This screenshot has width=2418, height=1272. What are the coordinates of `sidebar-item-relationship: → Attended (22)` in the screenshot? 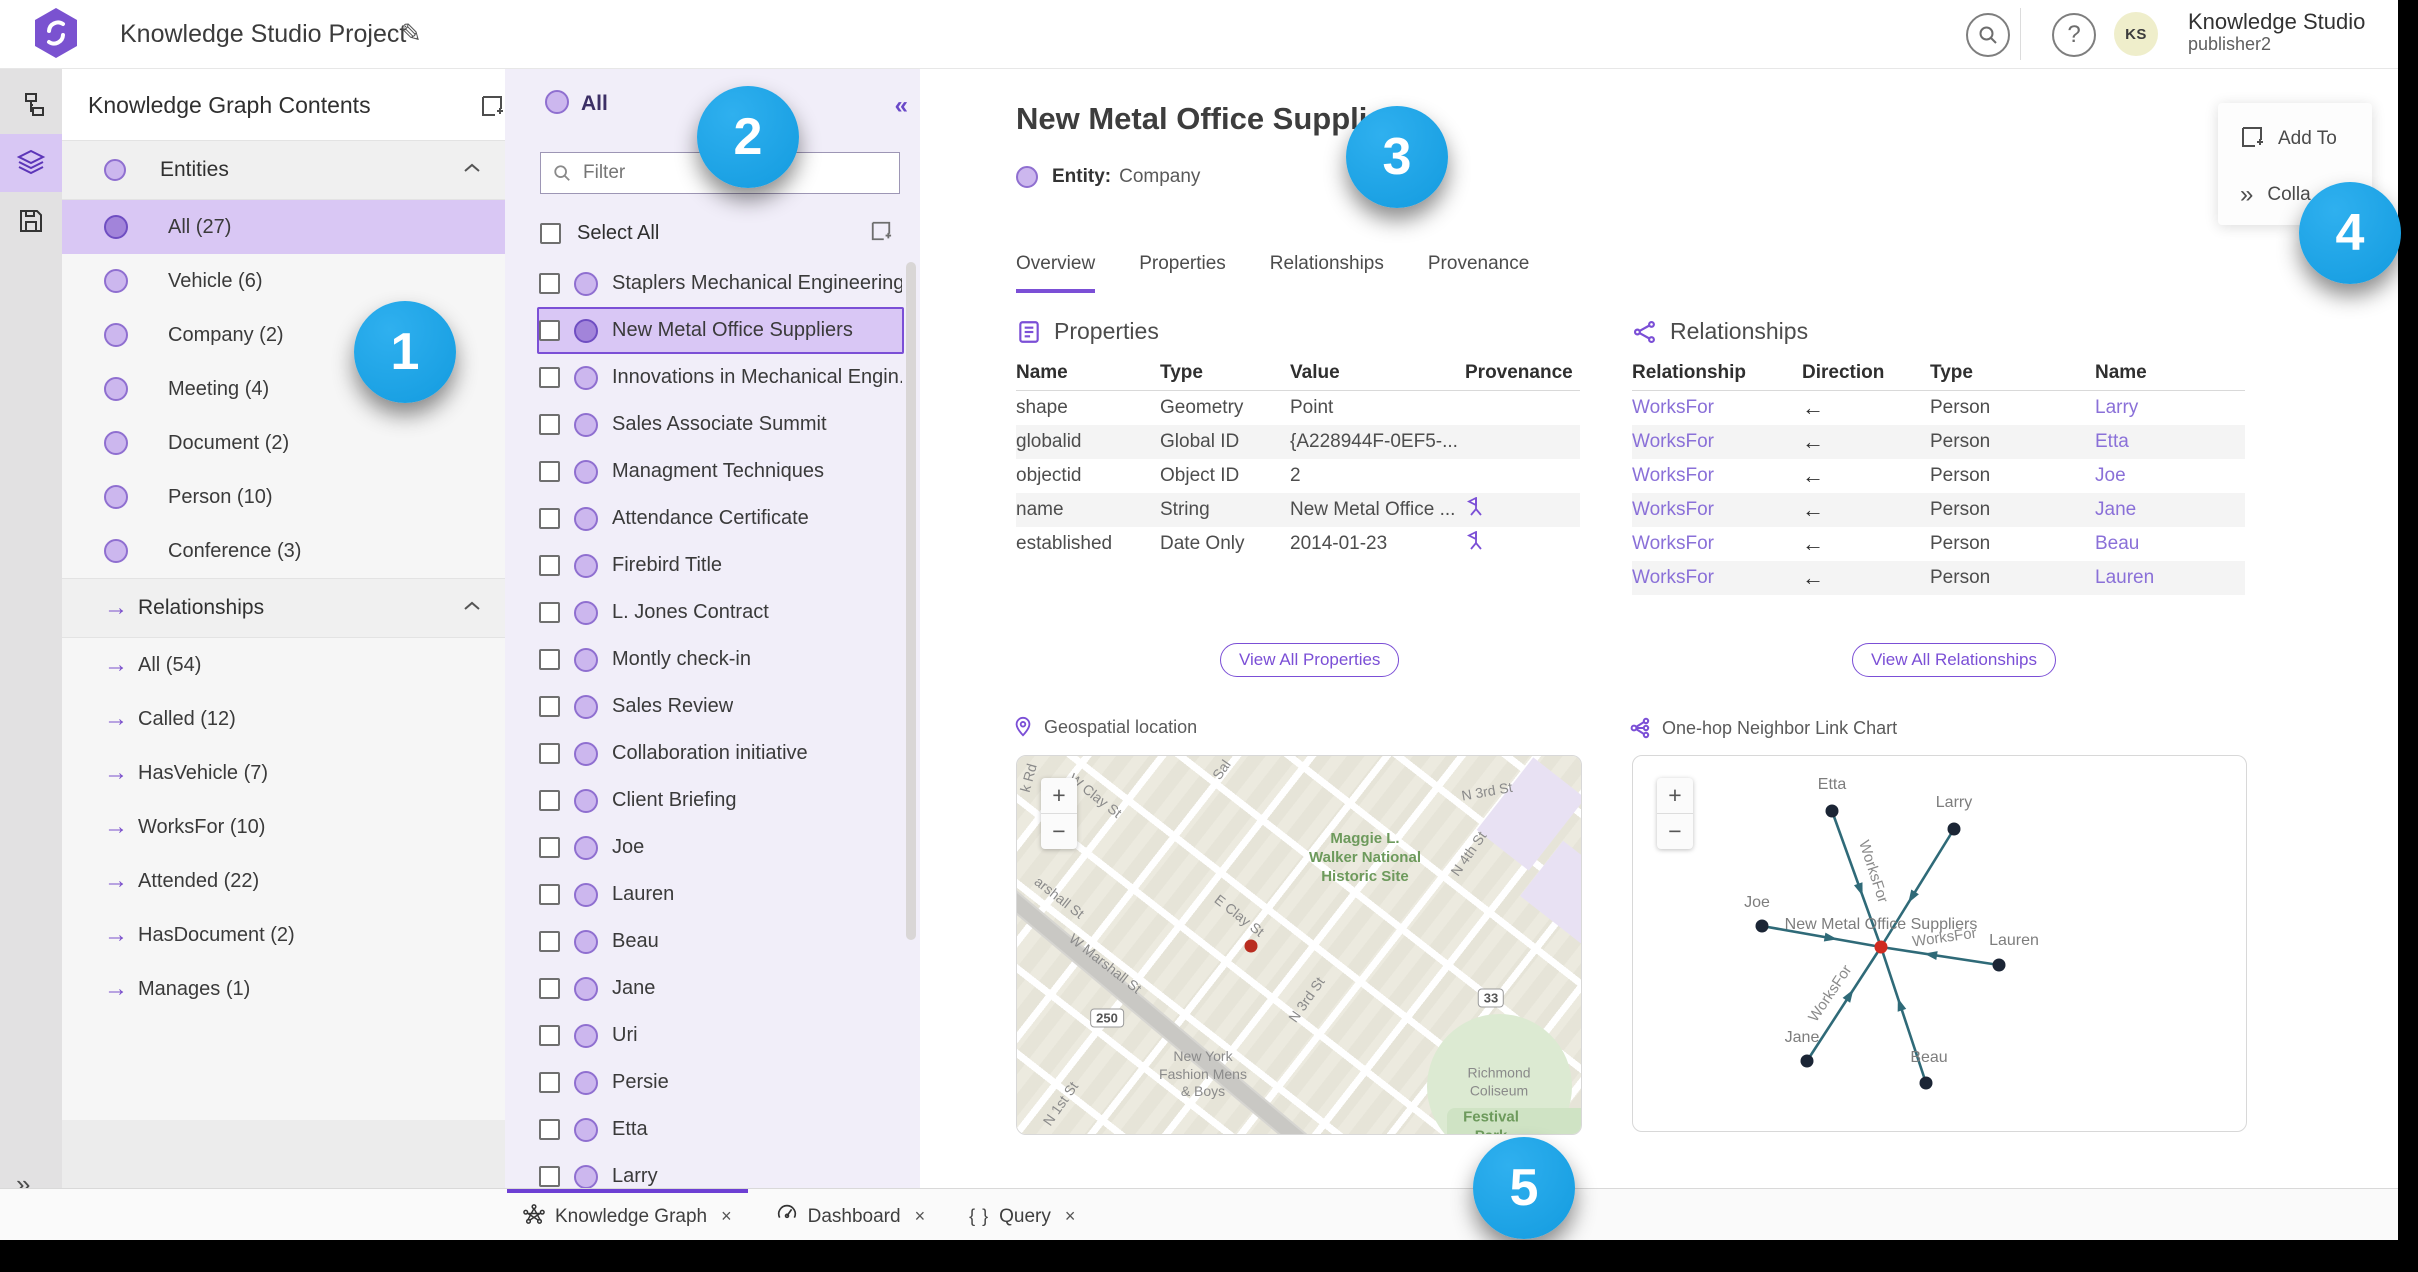 It's located at (283, 881).